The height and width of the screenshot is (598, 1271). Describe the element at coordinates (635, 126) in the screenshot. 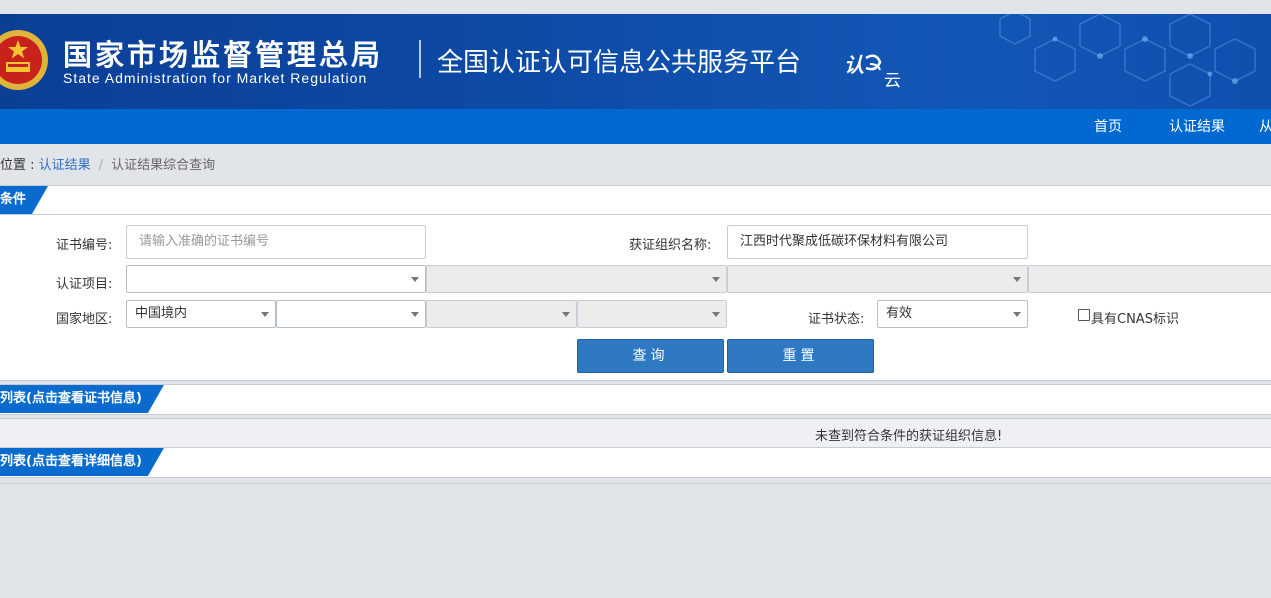

I see `main-nav-bar: 首页 认证结果 从` at that location.